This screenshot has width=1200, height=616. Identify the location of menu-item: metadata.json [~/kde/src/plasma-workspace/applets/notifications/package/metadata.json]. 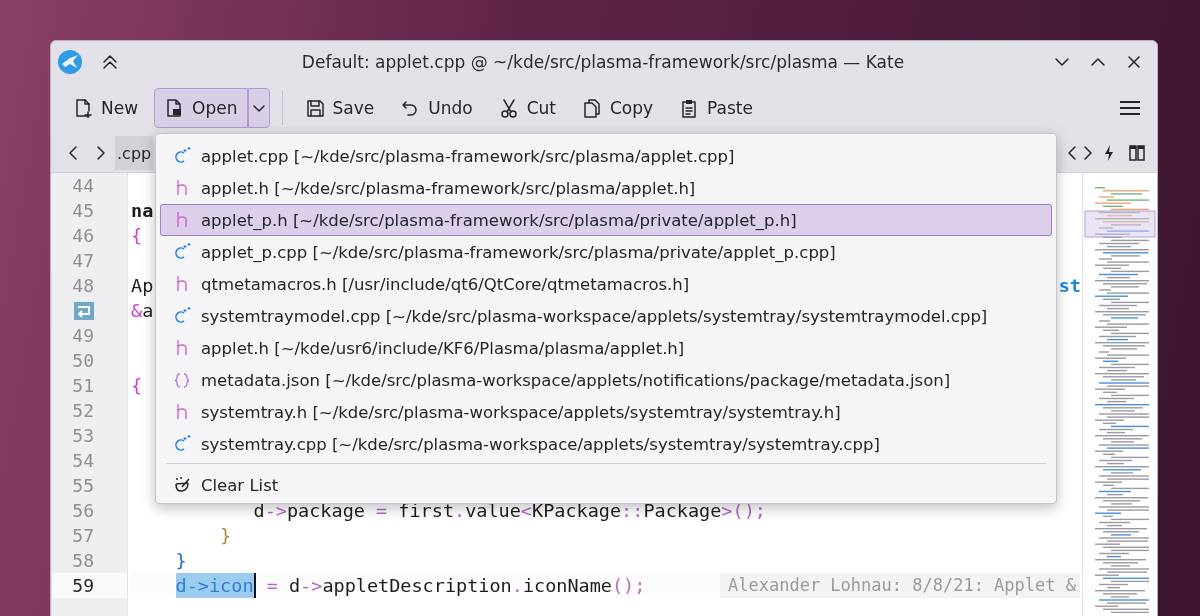
(606, 380).